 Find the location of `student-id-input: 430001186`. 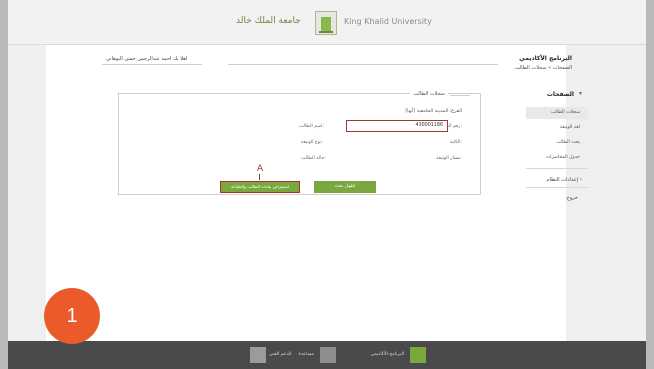

student-id-input: 430001186 is located at coordinates (397, 126).